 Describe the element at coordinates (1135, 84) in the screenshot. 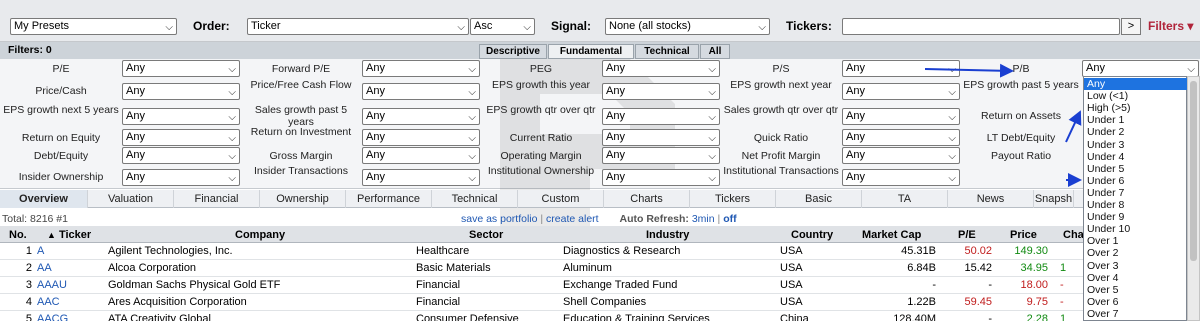

I see `dropdown-option: Any` at that location.